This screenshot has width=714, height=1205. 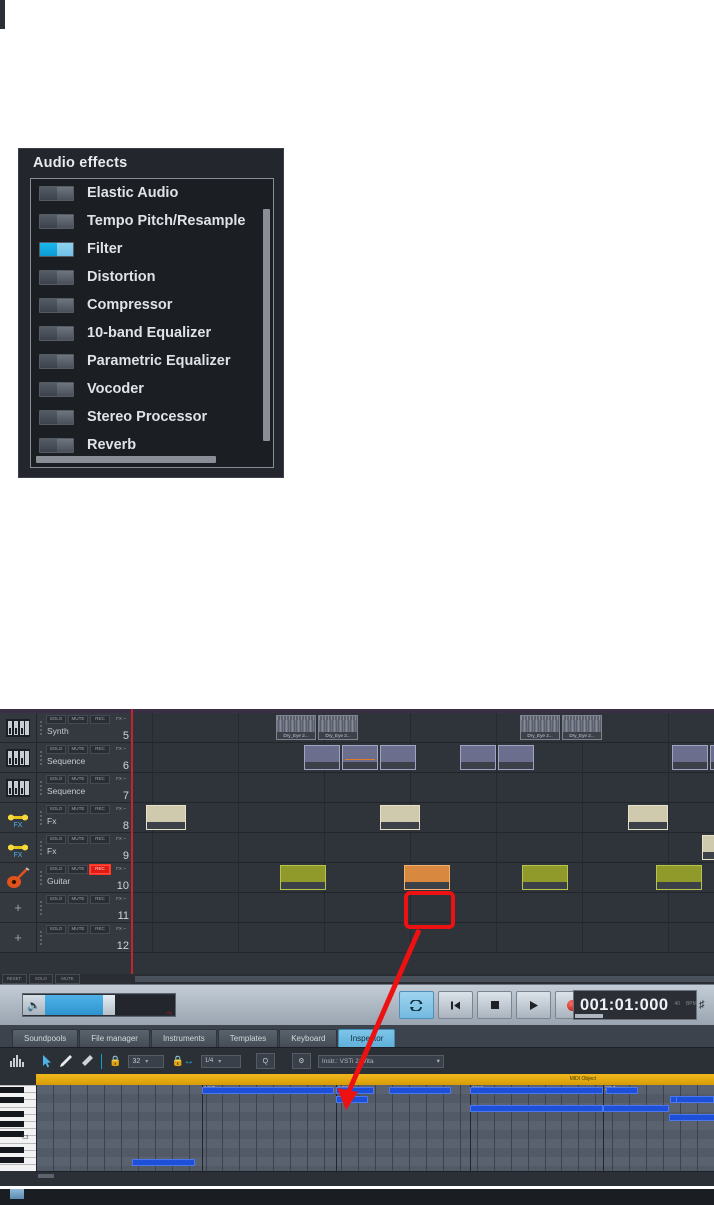 I want to click on effect-item: Distortion, so click(x=152, y=277).